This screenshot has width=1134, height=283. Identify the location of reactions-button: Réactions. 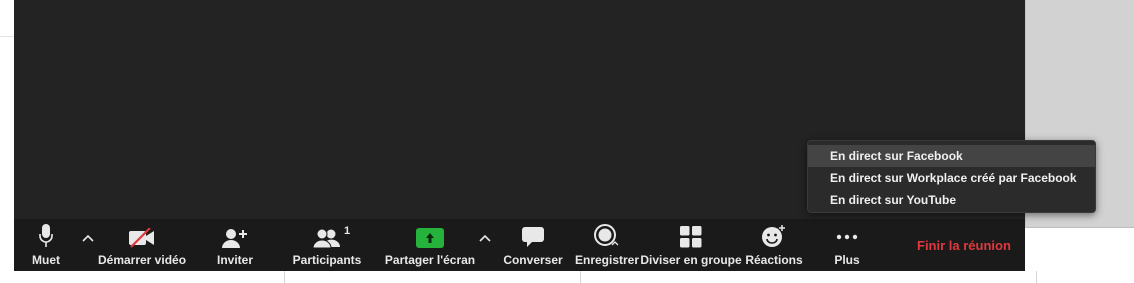
(774, 245).